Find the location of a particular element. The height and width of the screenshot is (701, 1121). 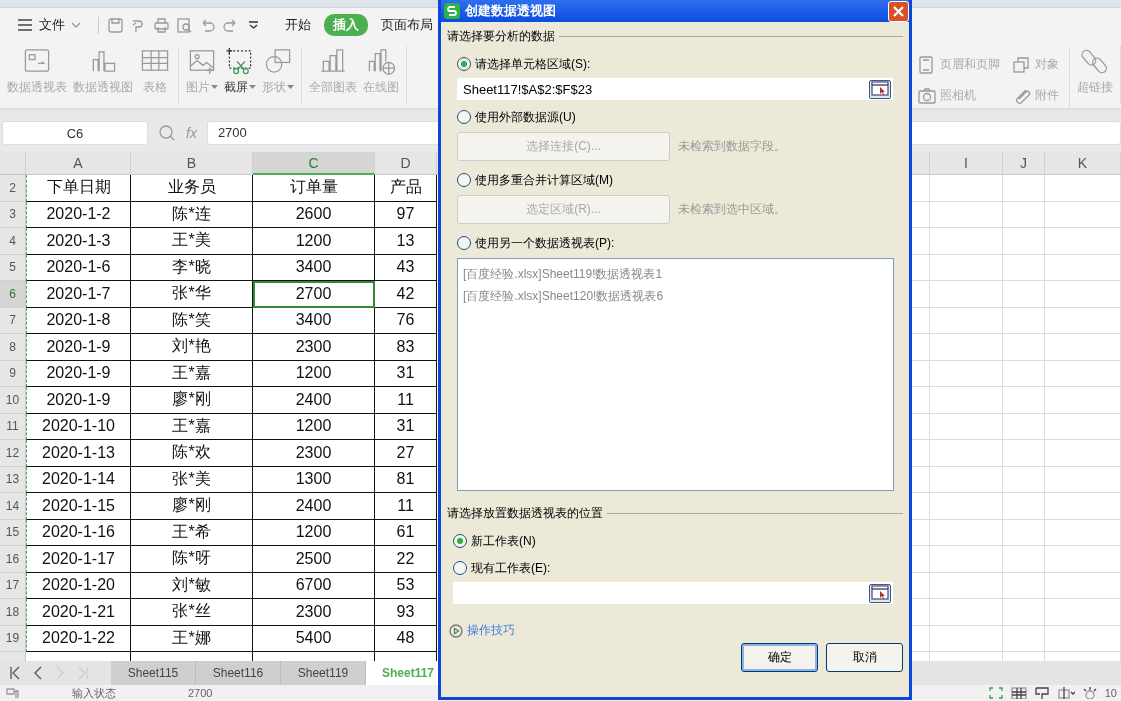

hint-text: 未检索到选中区域。 is located at coordinates (732, 209).